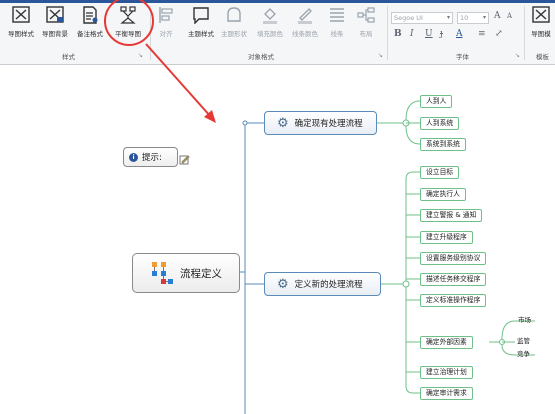 The height and width of the screenshot is (414, 555). What do you see at coordinates (90, 34) in the screenshot?
I see `note-format-label: 备注格式` at bounding box center [90, 34].